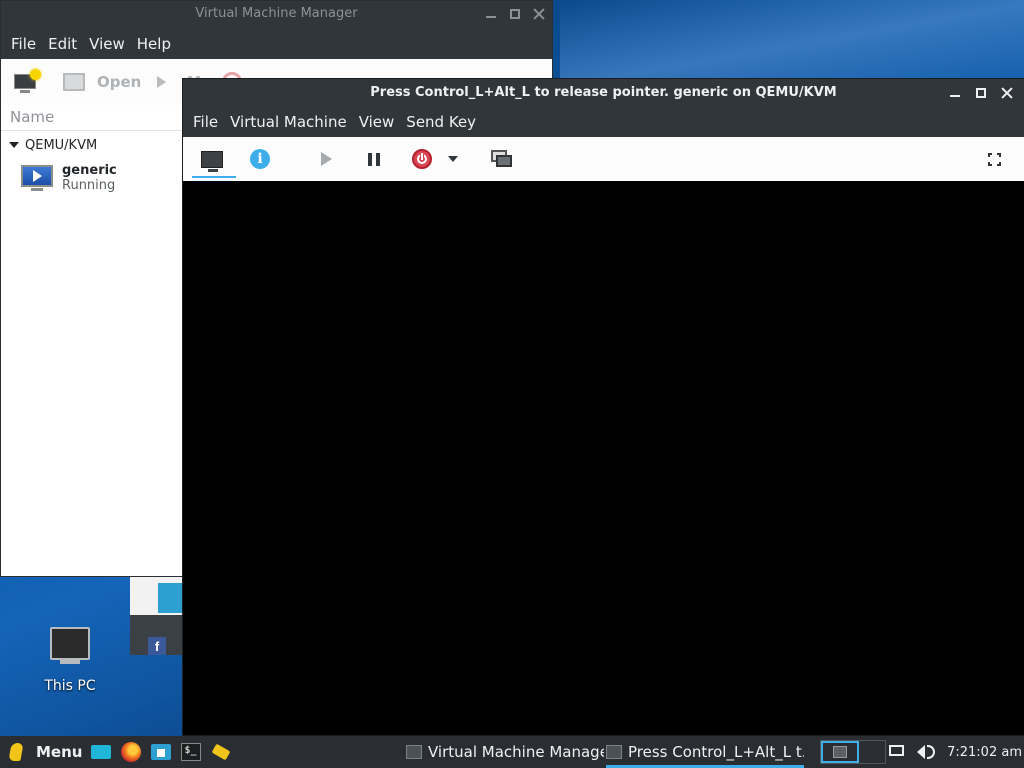  I want to click on expander-down-icon, so click(14, 145).